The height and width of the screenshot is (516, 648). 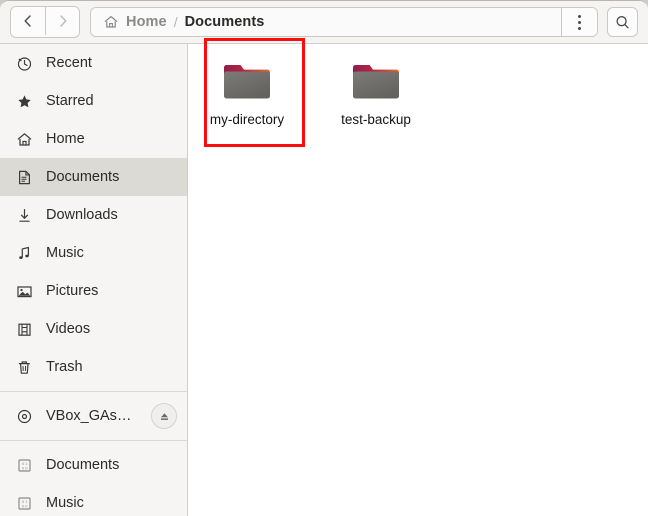 I want to click on breadcrumb: Home / Documents, so click(x=326, y=22).